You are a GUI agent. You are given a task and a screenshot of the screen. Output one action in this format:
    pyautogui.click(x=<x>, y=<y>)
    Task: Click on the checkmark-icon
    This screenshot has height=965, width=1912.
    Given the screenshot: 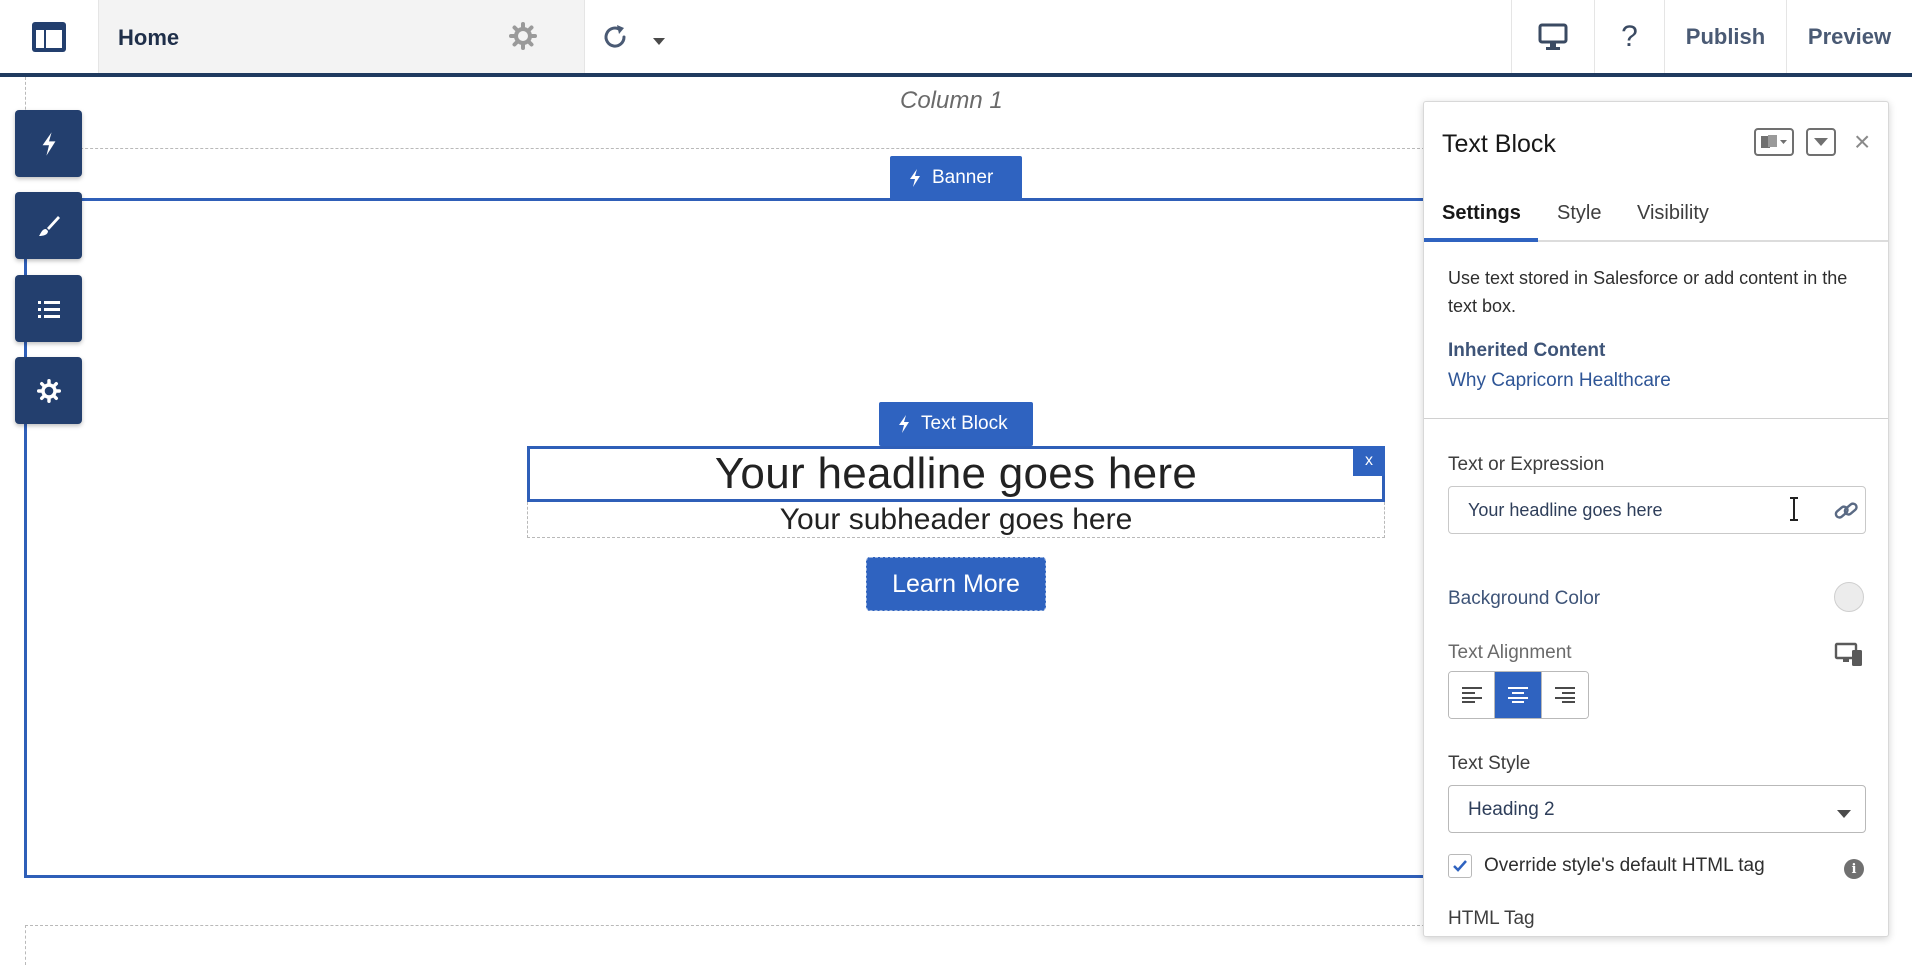 What is the action you would take?
    pyautogui.click(x=1460, y=866)
    